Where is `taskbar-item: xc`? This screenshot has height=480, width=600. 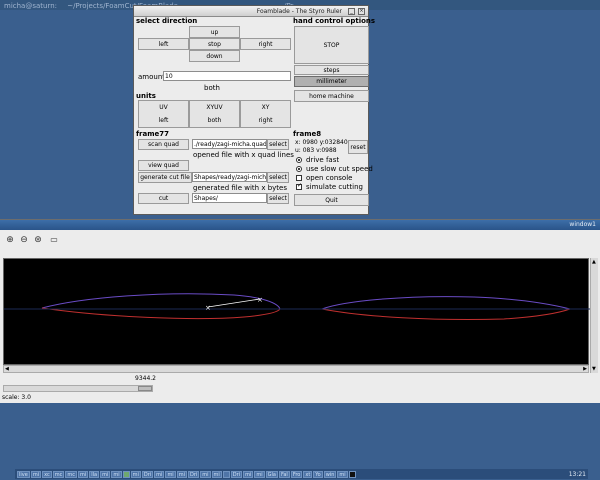
taskbar-item: xc is located at coordinates (47, 474).